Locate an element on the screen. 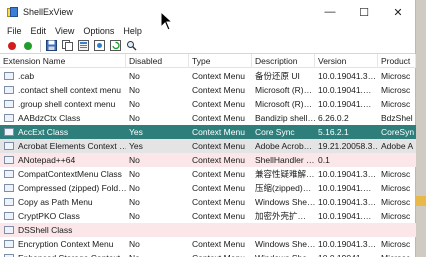  menu-bar: File Edit View Options Help is located at coordinates (207, 31).